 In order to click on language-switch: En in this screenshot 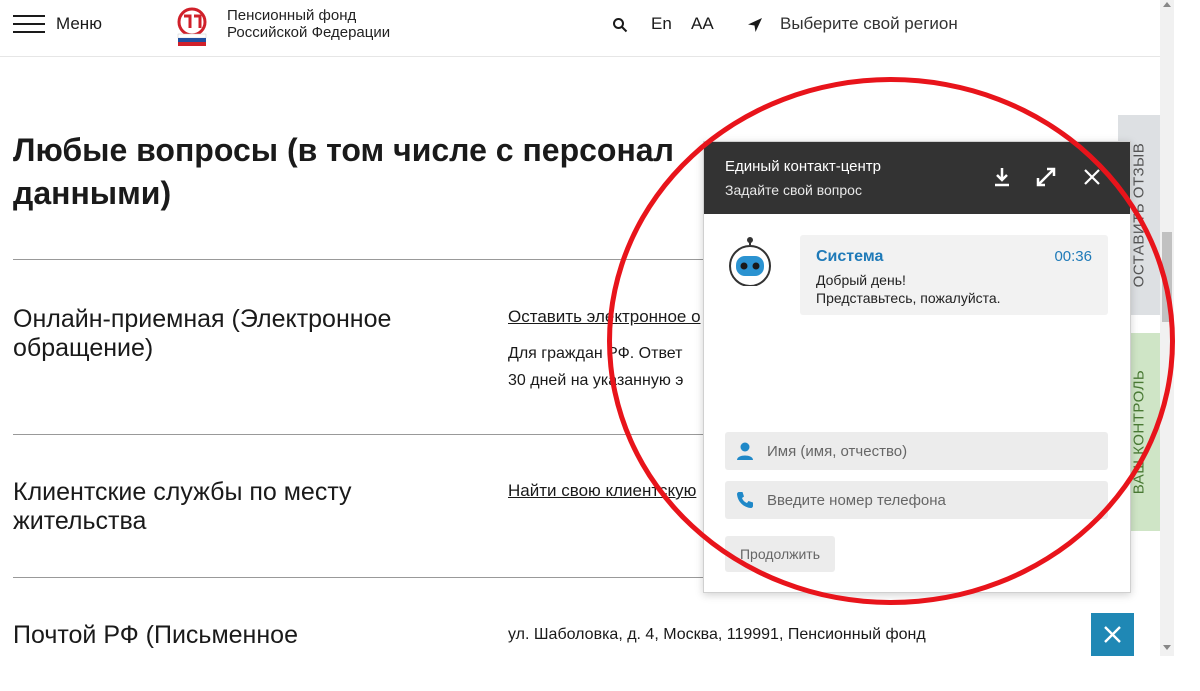, I will do `click(661, 24)`.